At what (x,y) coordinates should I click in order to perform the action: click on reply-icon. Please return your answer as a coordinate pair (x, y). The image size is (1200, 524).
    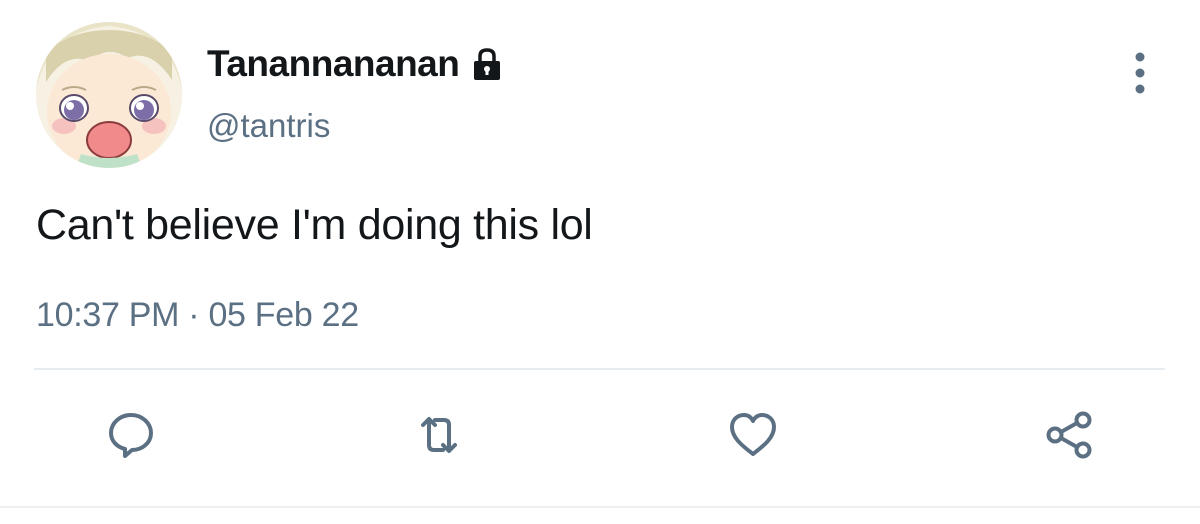
    Looking at the image, I should click on (131, 435).